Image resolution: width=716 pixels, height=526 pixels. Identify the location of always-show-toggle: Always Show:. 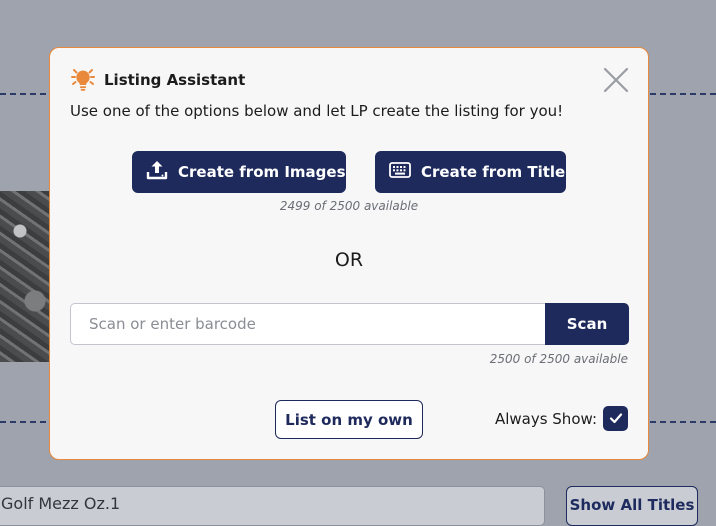
(561, 418).